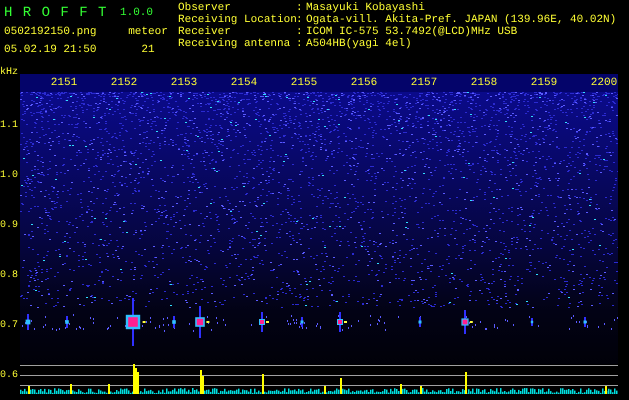 This screenshot has width=629, height=400. What do you see at coordinates (364, 83) in the screenshot?
I see `axis-label: 2156` at bounding box center [364, 83].